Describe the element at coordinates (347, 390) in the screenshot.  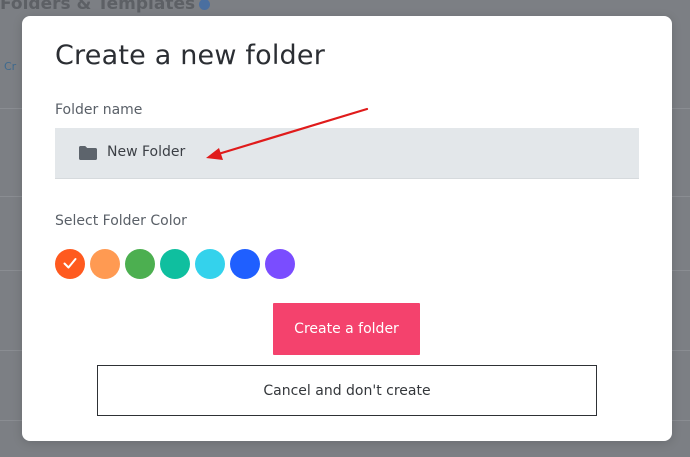
I see `cancel-button: Cancel and don't create` at that location.